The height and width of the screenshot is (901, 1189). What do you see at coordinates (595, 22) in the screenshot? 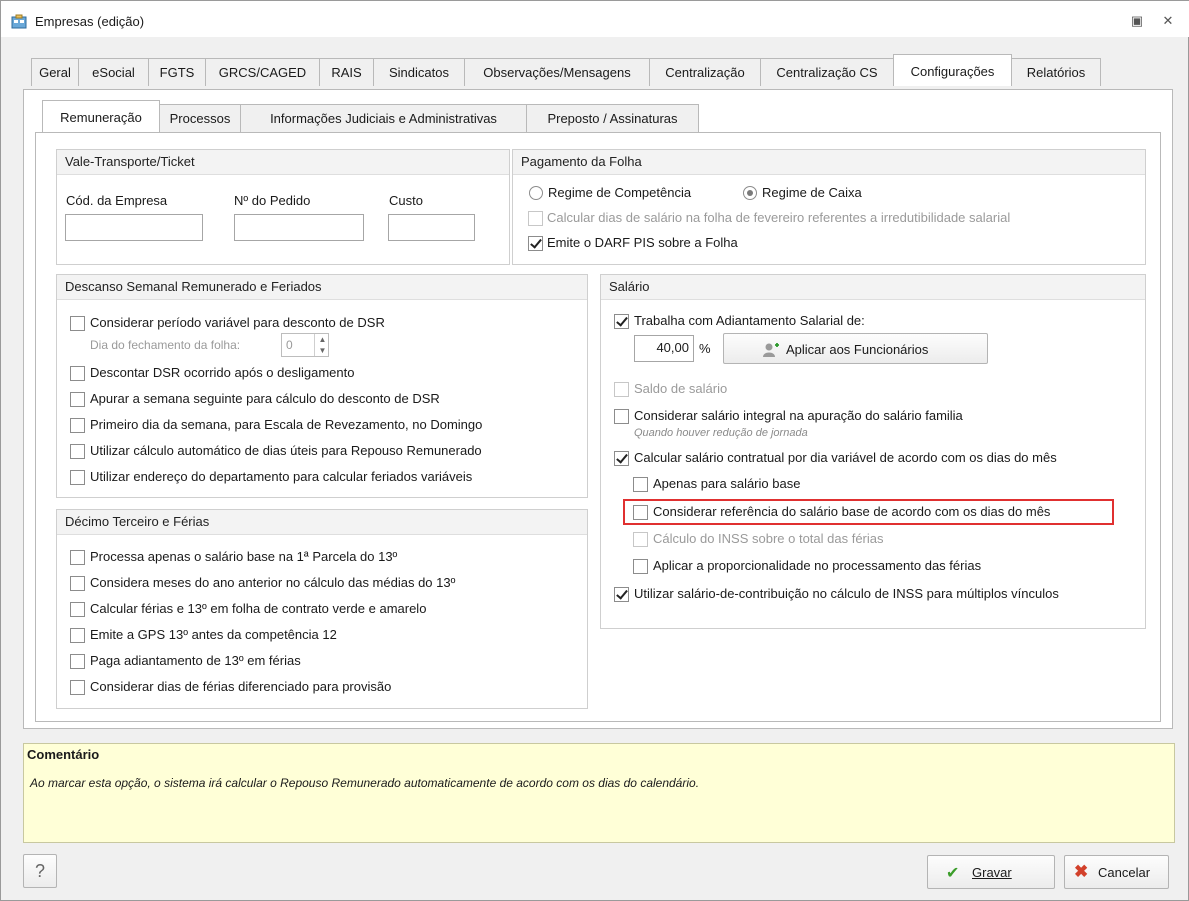
I see `title-bar: Empresas (edição) ▣ ✕` at bounding box center [595, 22].